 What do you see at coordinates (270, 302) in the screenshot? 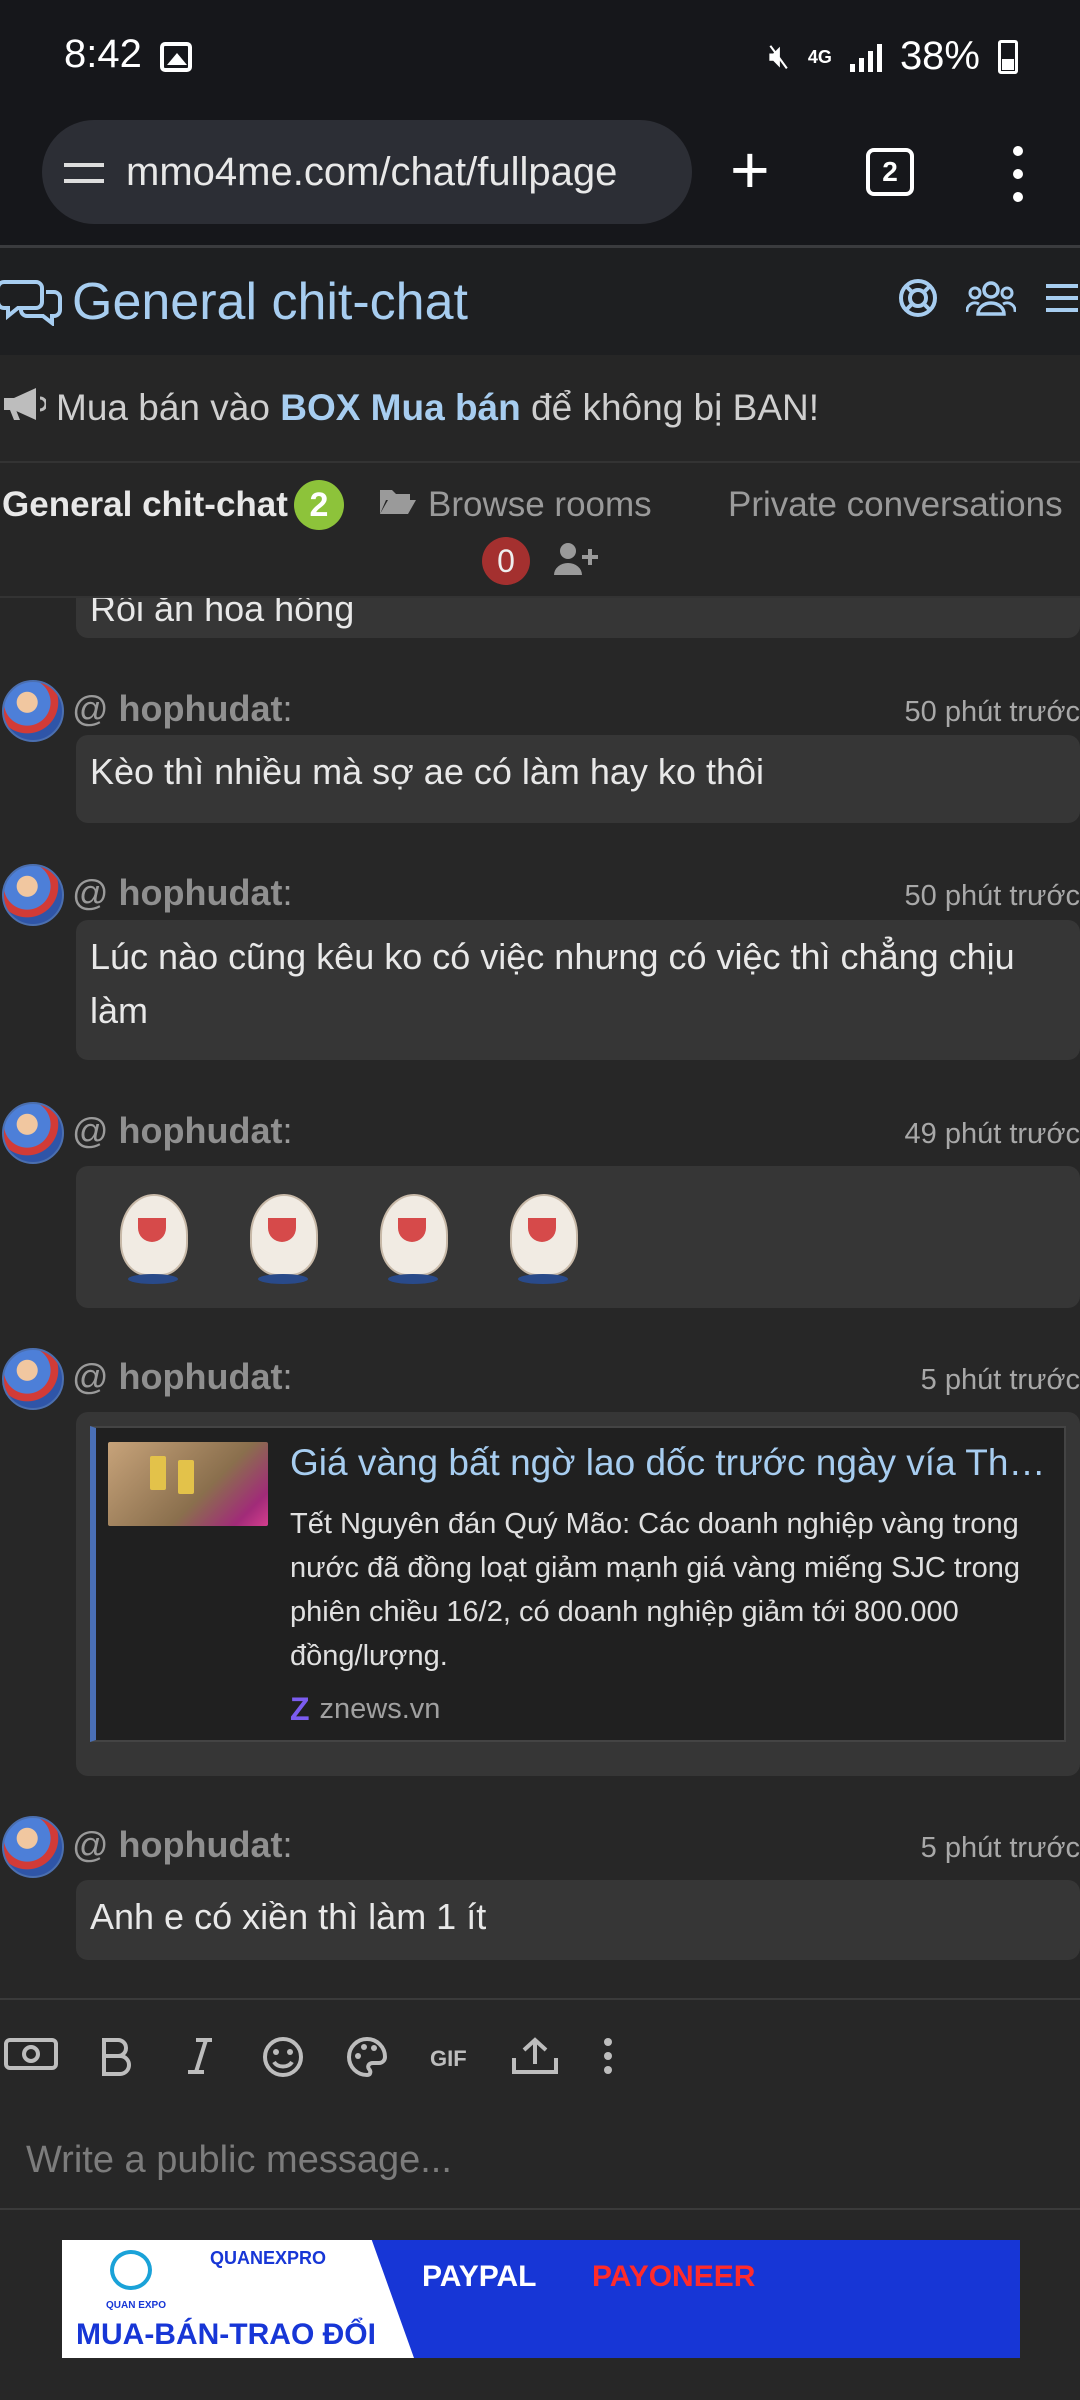
I see `chat-room-title: General chit-chat` at bounding box center [270, 302].